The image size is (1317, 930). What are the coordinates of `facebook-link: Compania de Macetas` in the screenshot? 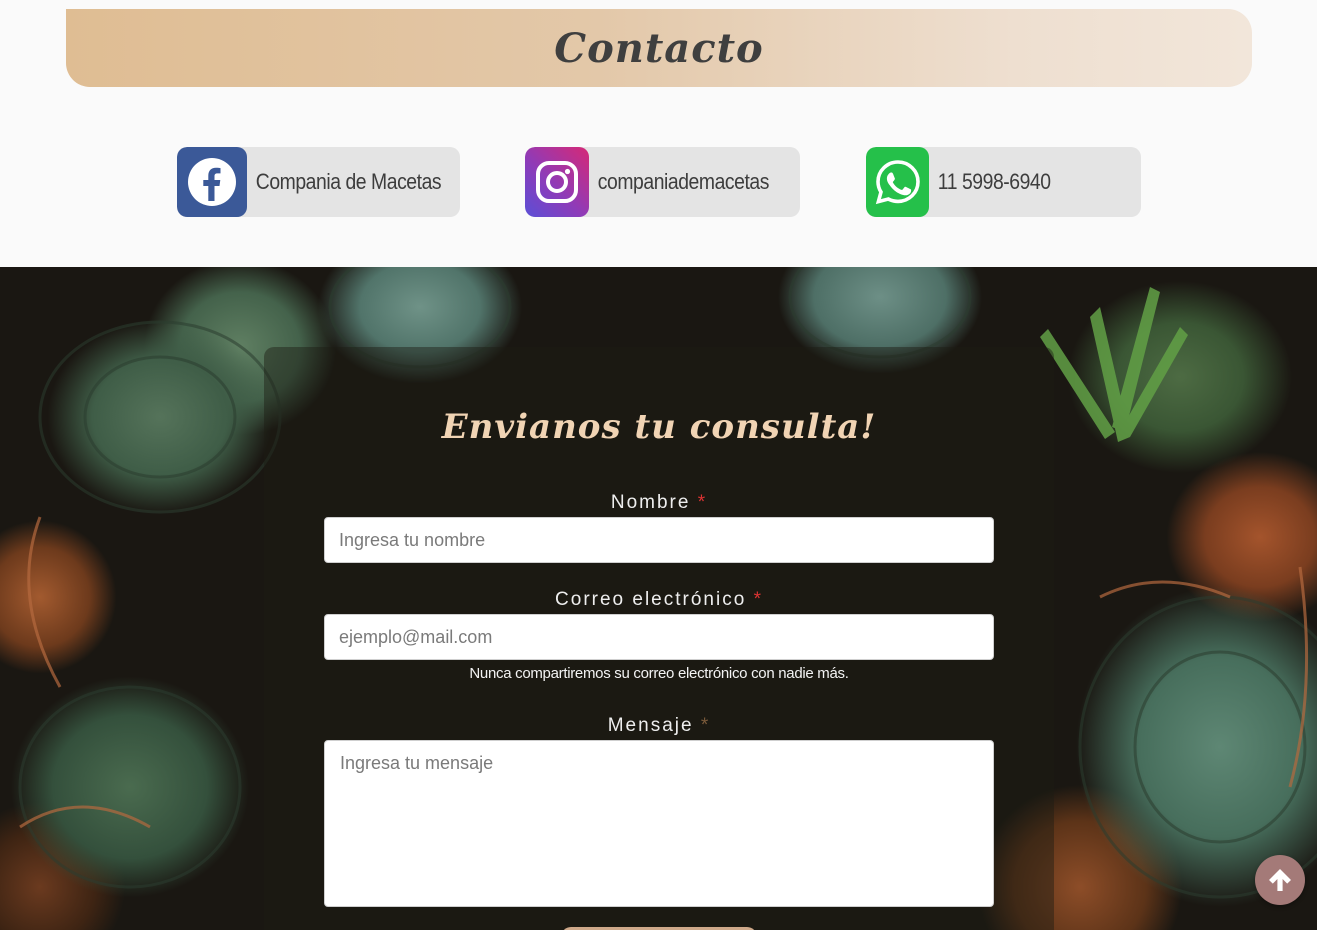 It's located at (318, 182).